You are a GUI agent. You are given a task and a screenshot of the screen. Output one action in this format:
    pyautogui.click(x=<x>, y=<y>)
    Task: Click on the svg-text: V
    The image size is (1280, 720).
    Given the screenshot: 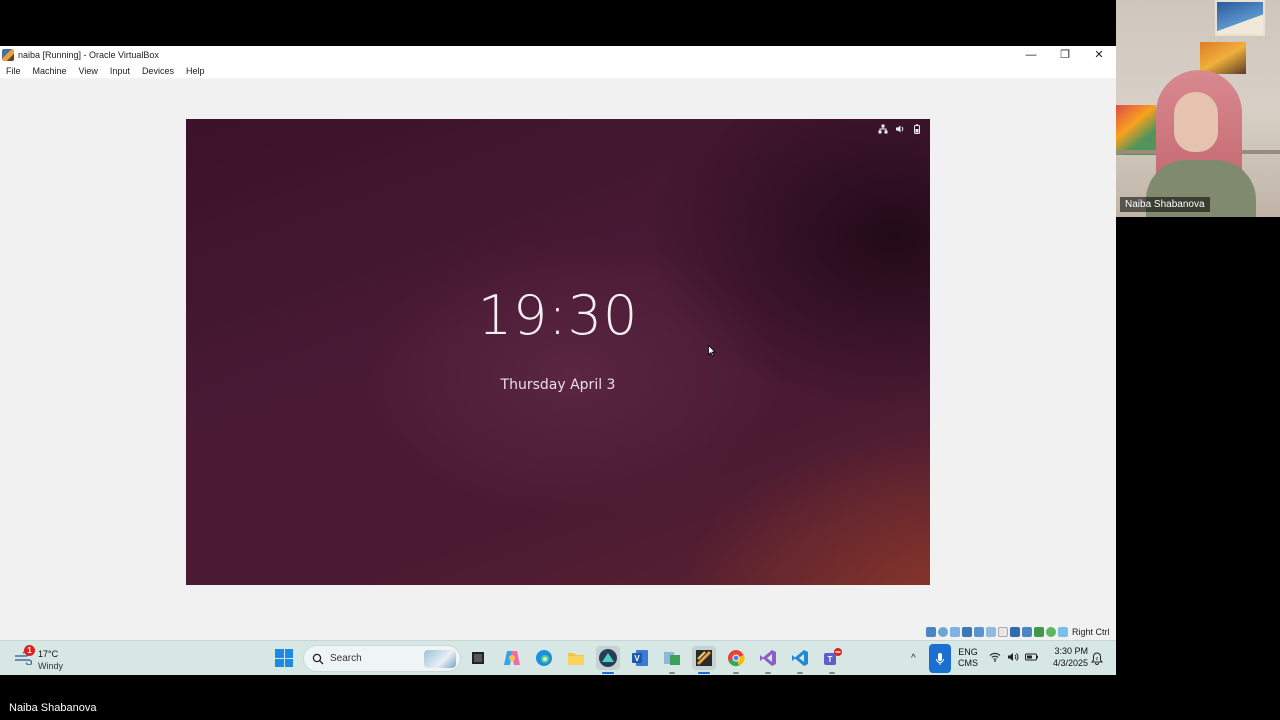 What is the action you would take?
    pyautogui.click(x=637, y=658)
    